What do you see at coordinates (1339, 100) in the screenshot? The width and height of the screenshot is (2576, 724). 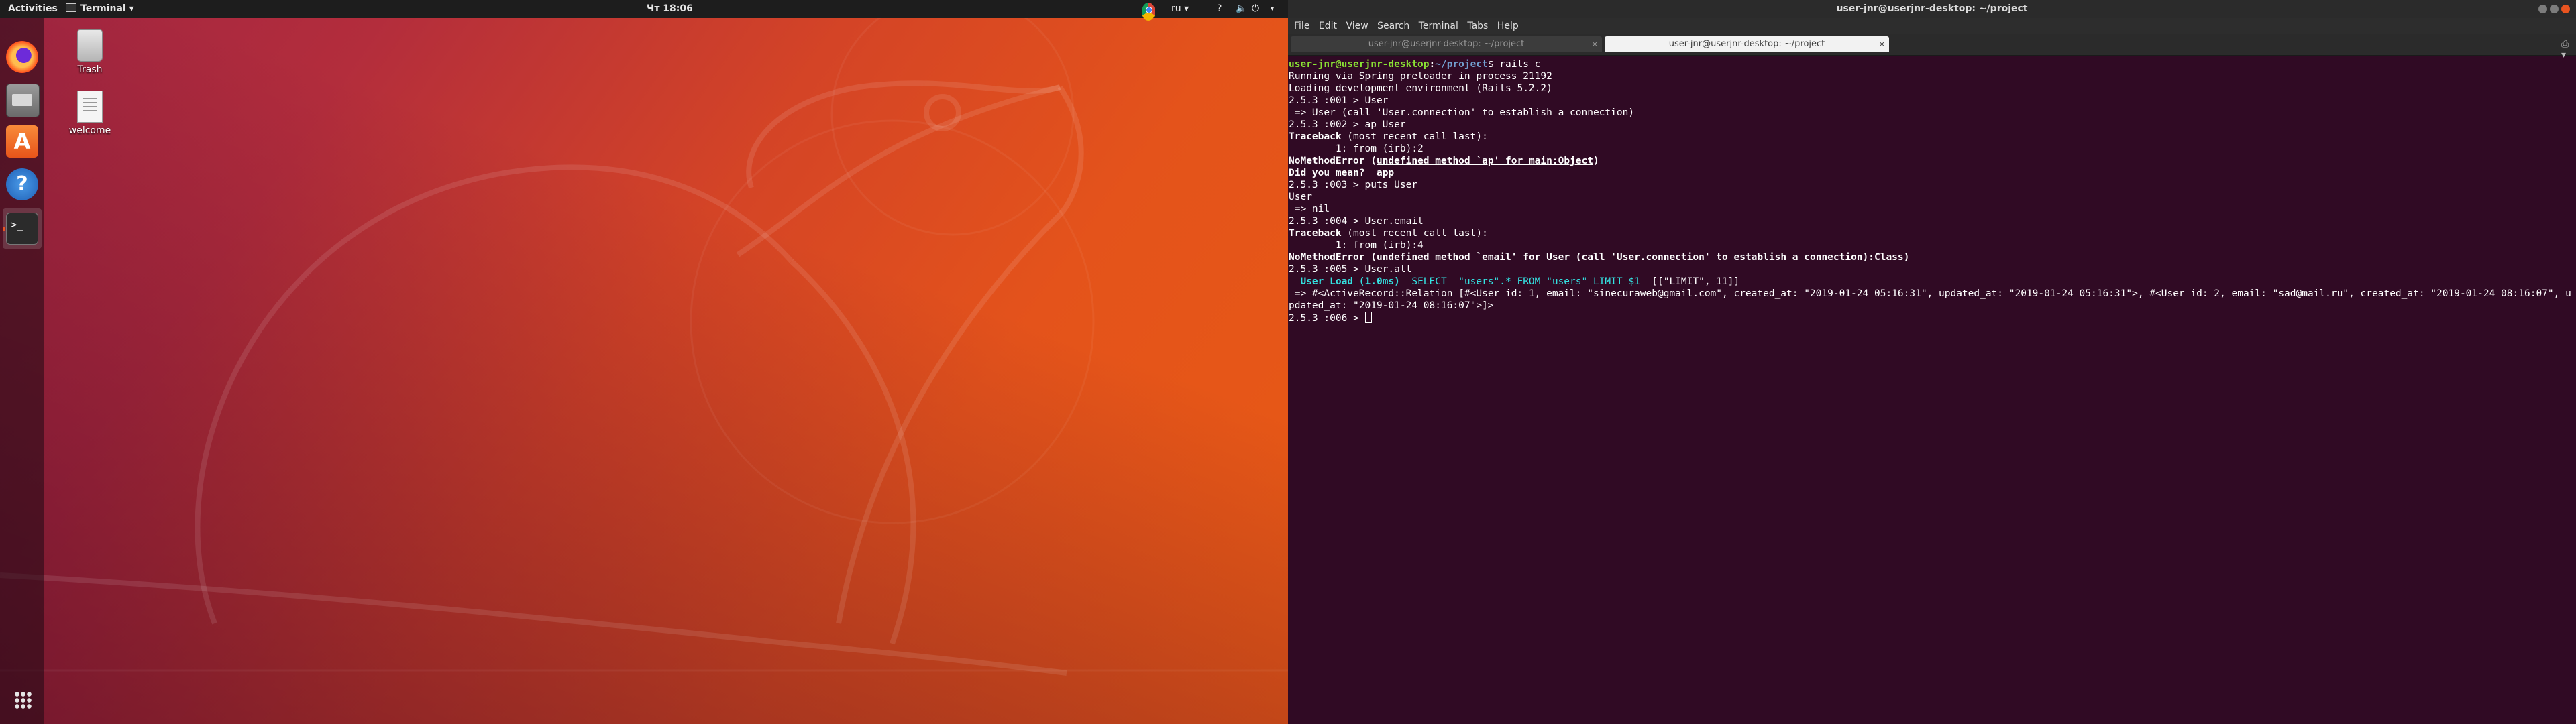 I see `terminal-line: 2.5.3 :001 > User` at bounding box center [1339, 100].